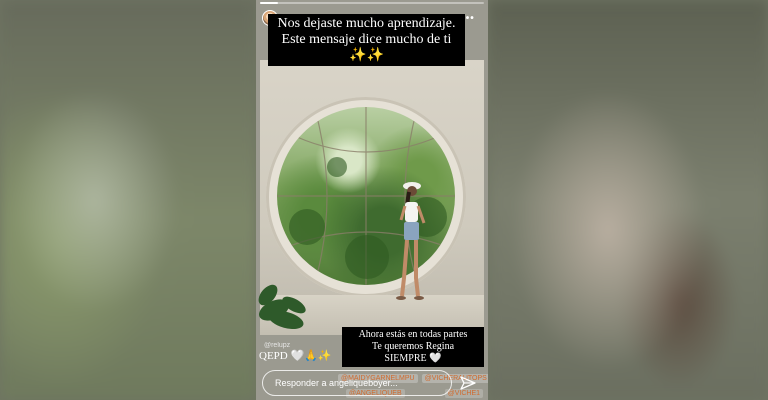 The image size is (768, 400). Describe the element at coordinates (295, 356) in the screenshot. I see `qepd-text: QEPD 🤍🙏✨` at that location.